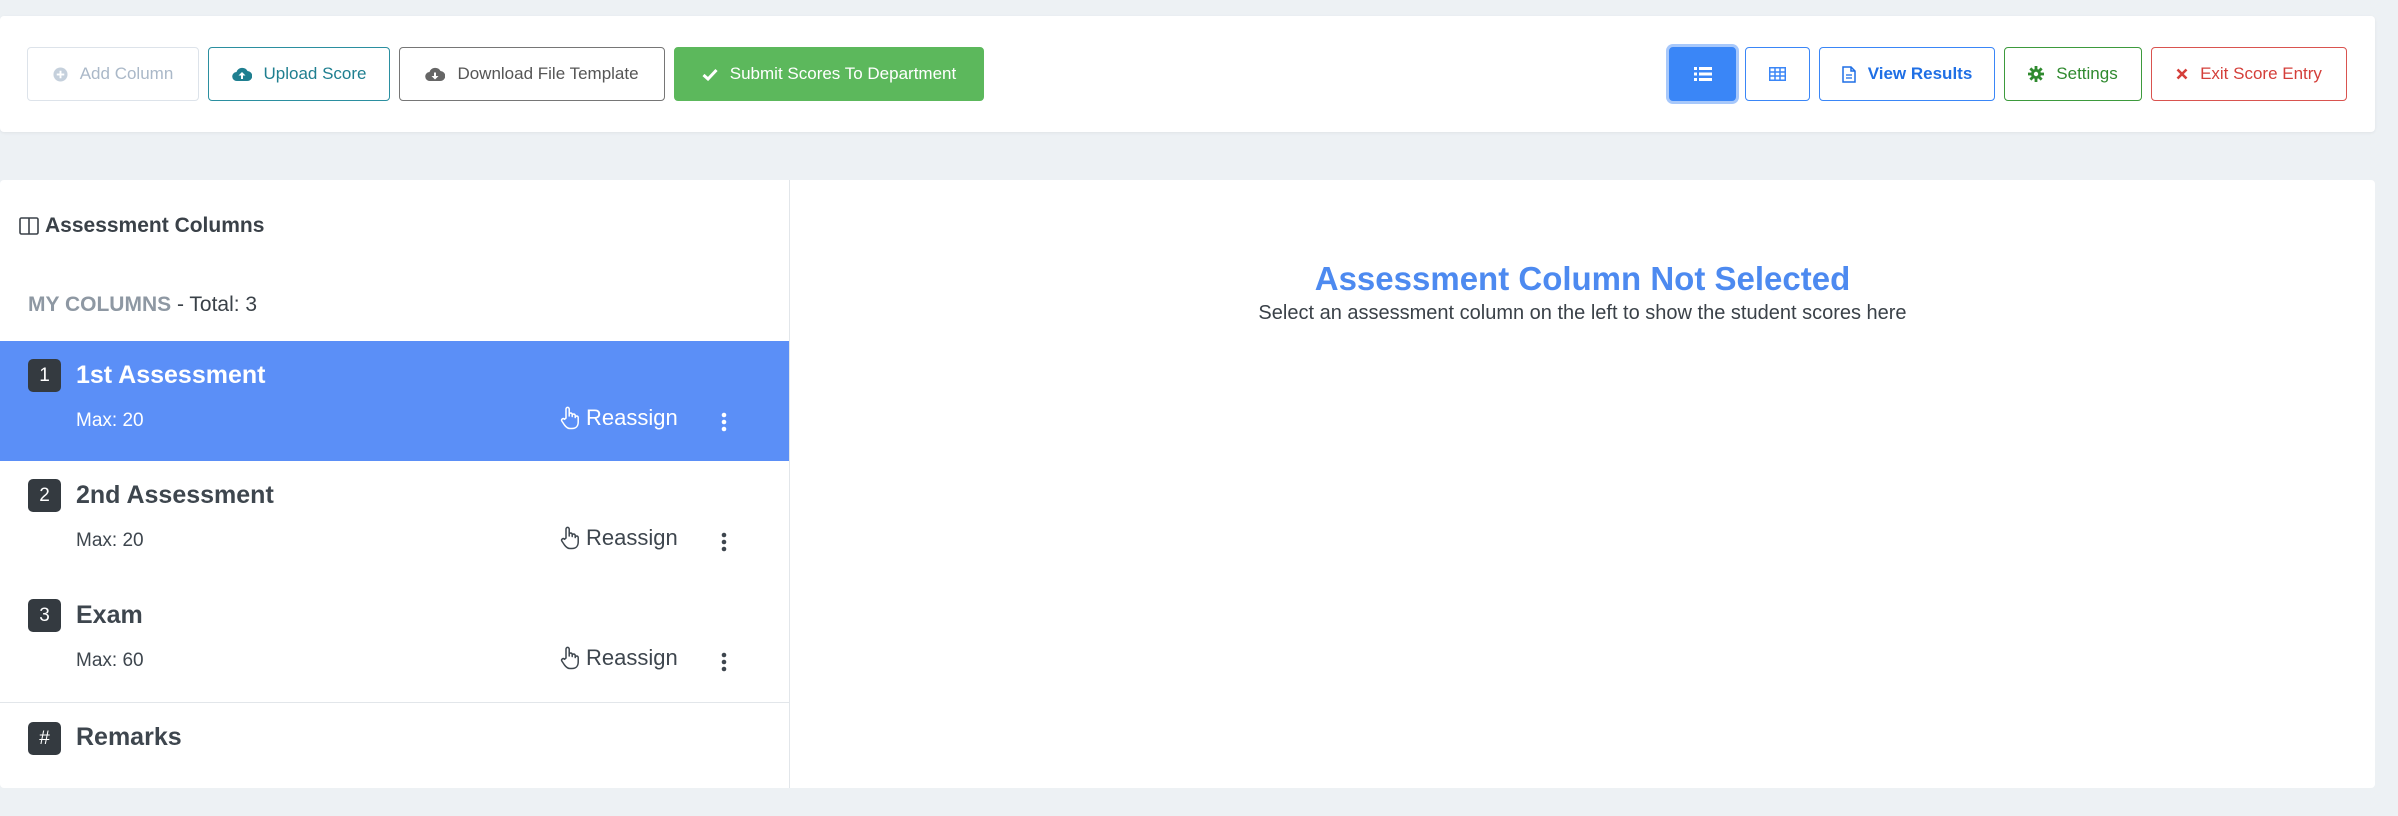 This screenshot has height=816, width=2398. I want to click on columns-icon, so click(29, 226).